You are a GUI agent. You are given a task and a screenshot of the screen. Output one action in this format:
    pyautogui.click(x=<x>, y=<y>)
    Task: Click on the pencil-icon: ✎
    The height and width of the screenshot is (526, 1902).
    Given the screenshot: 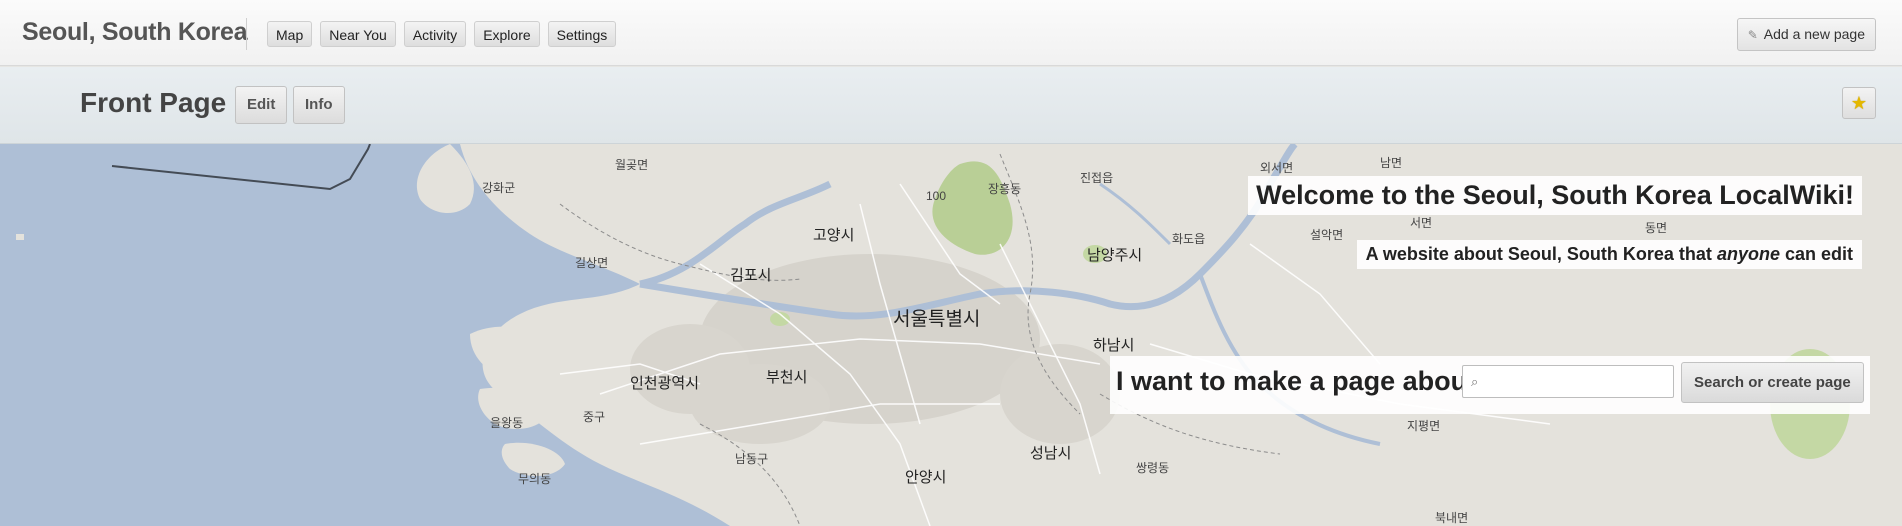 What is the action you would take?
    pyautogui.click(x=1752, y=34)
    